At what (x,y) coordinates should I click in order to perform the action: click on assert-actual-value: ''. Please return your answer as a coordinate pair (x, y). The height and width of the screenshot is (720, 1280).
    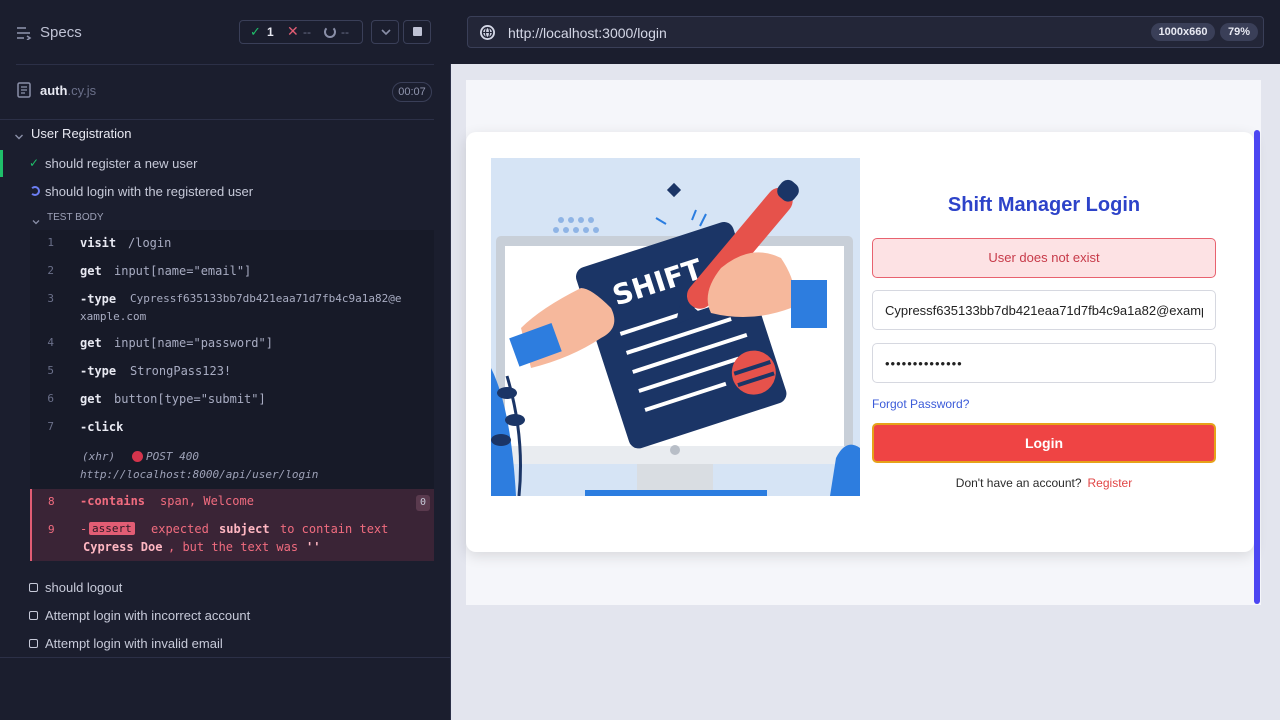
    Looking at the image, I should click on (313, 547).